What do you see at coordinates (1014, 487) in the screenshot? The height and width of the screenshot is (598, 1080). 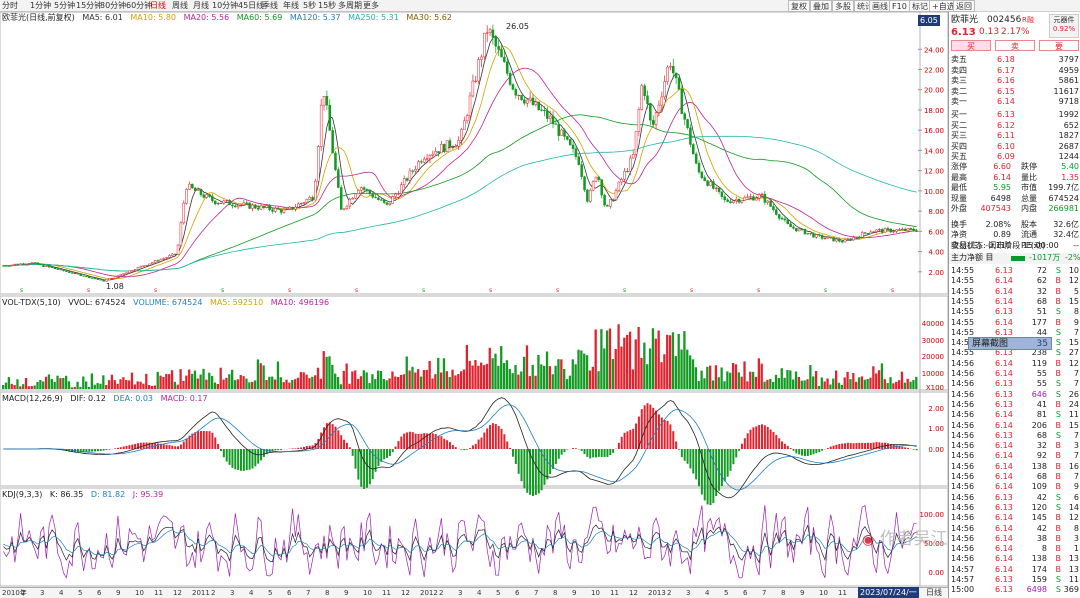 I see `tick-row: 14:56 6.14 109 B 9` at bounding box center [1014, 487].